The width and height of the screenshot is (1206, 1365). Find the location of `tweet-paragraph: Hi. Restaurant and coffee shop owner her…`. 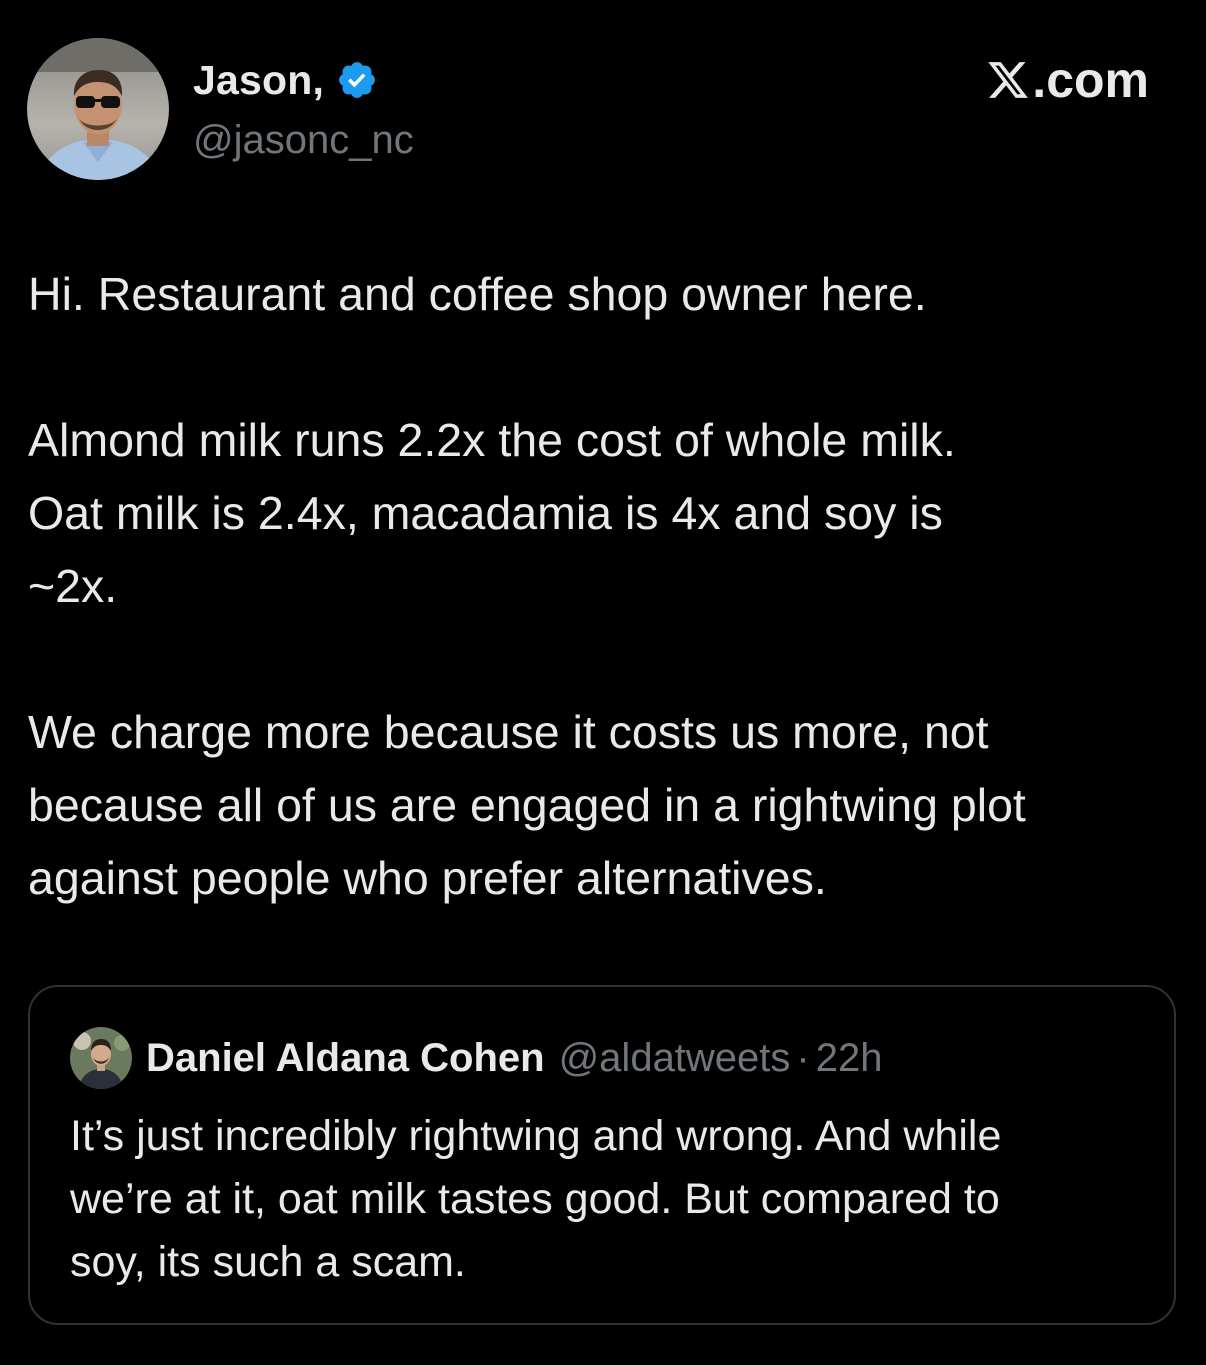

tweet-paragraph: Hi. Restaurant and coffee shop owner her… is located at coordinates (477, 294).